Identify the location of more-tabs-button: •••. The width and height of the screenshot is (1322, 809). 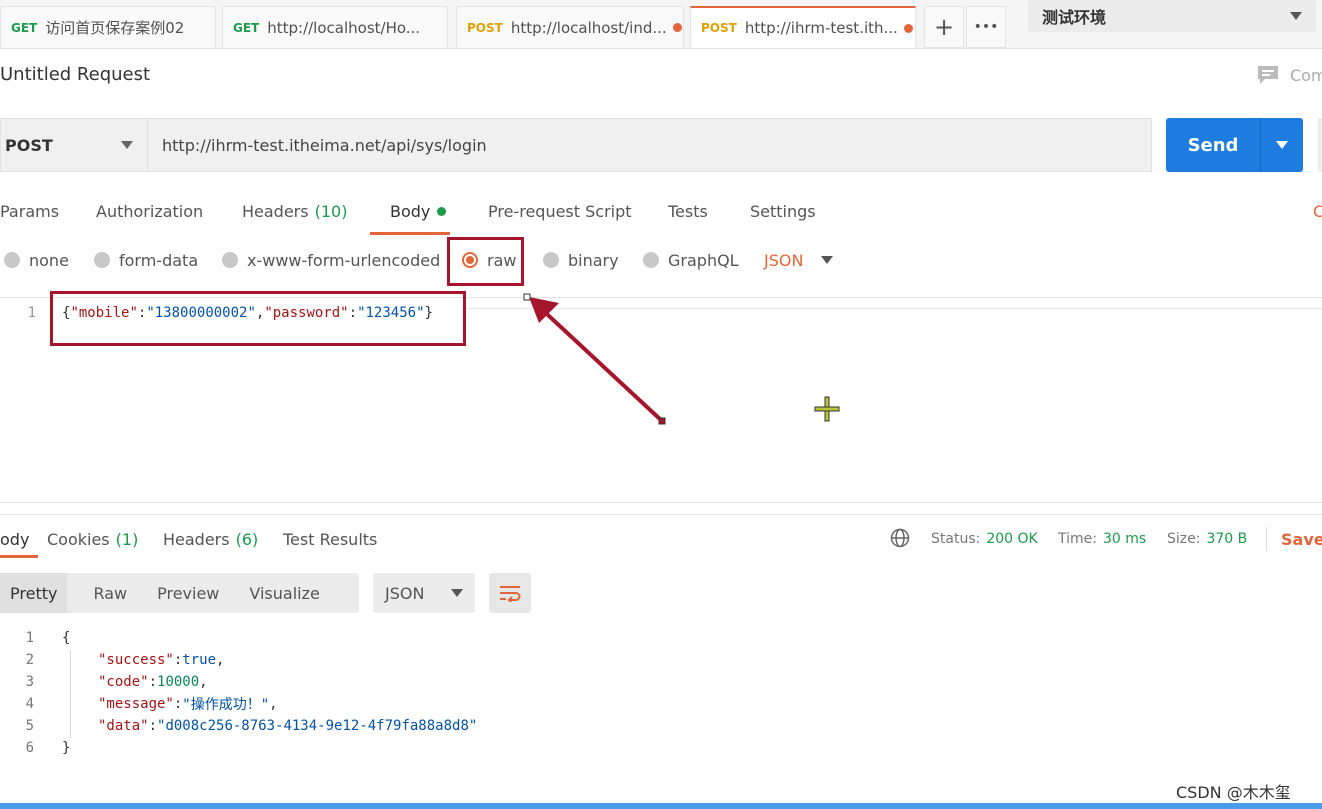
(986, 27).